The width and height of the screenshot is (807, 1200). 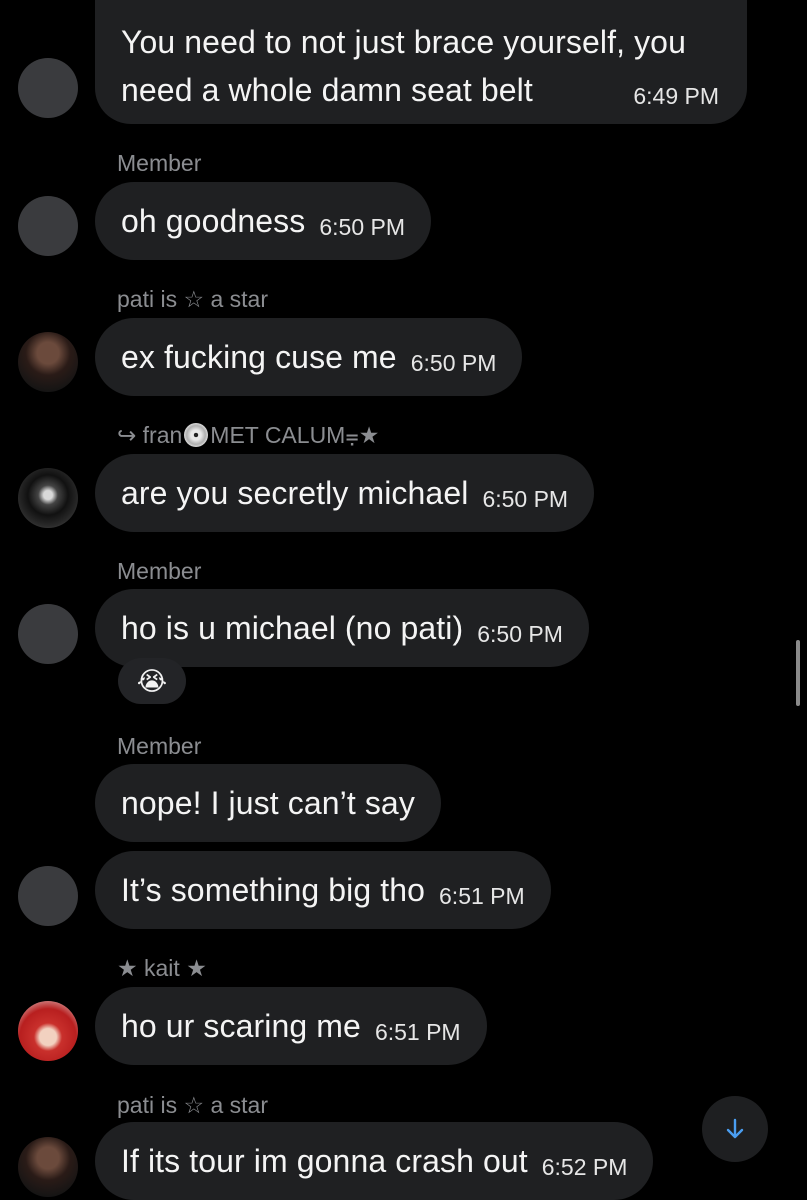 I want to click on message-bubble: It’s something big tho 6:51 PM, so click(x=323, y=890).